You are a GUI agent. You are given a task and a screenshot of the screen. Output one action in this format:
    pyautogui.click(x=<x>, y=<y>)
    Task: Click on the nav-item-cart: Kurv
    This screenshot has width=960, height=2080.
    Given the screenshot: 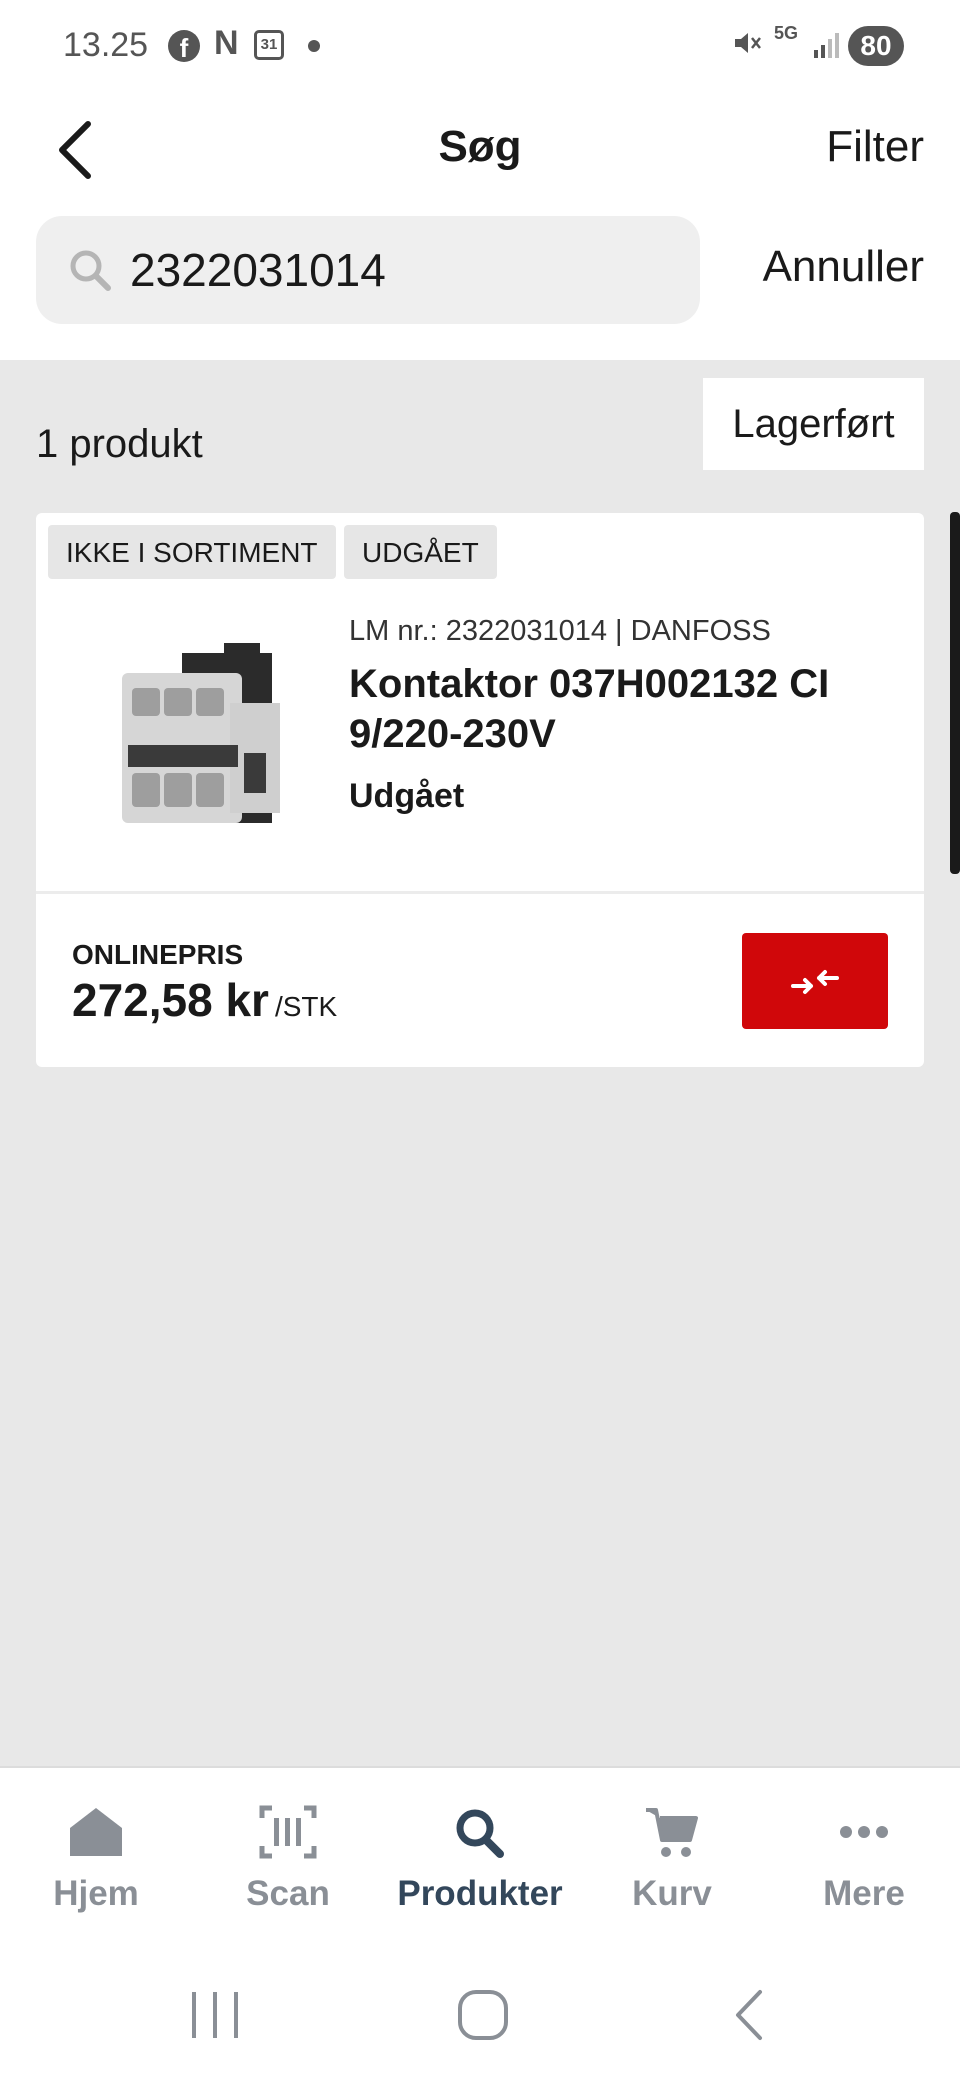 What is the action you would take?
    pyautogui.click(x=672, y=1860)
    